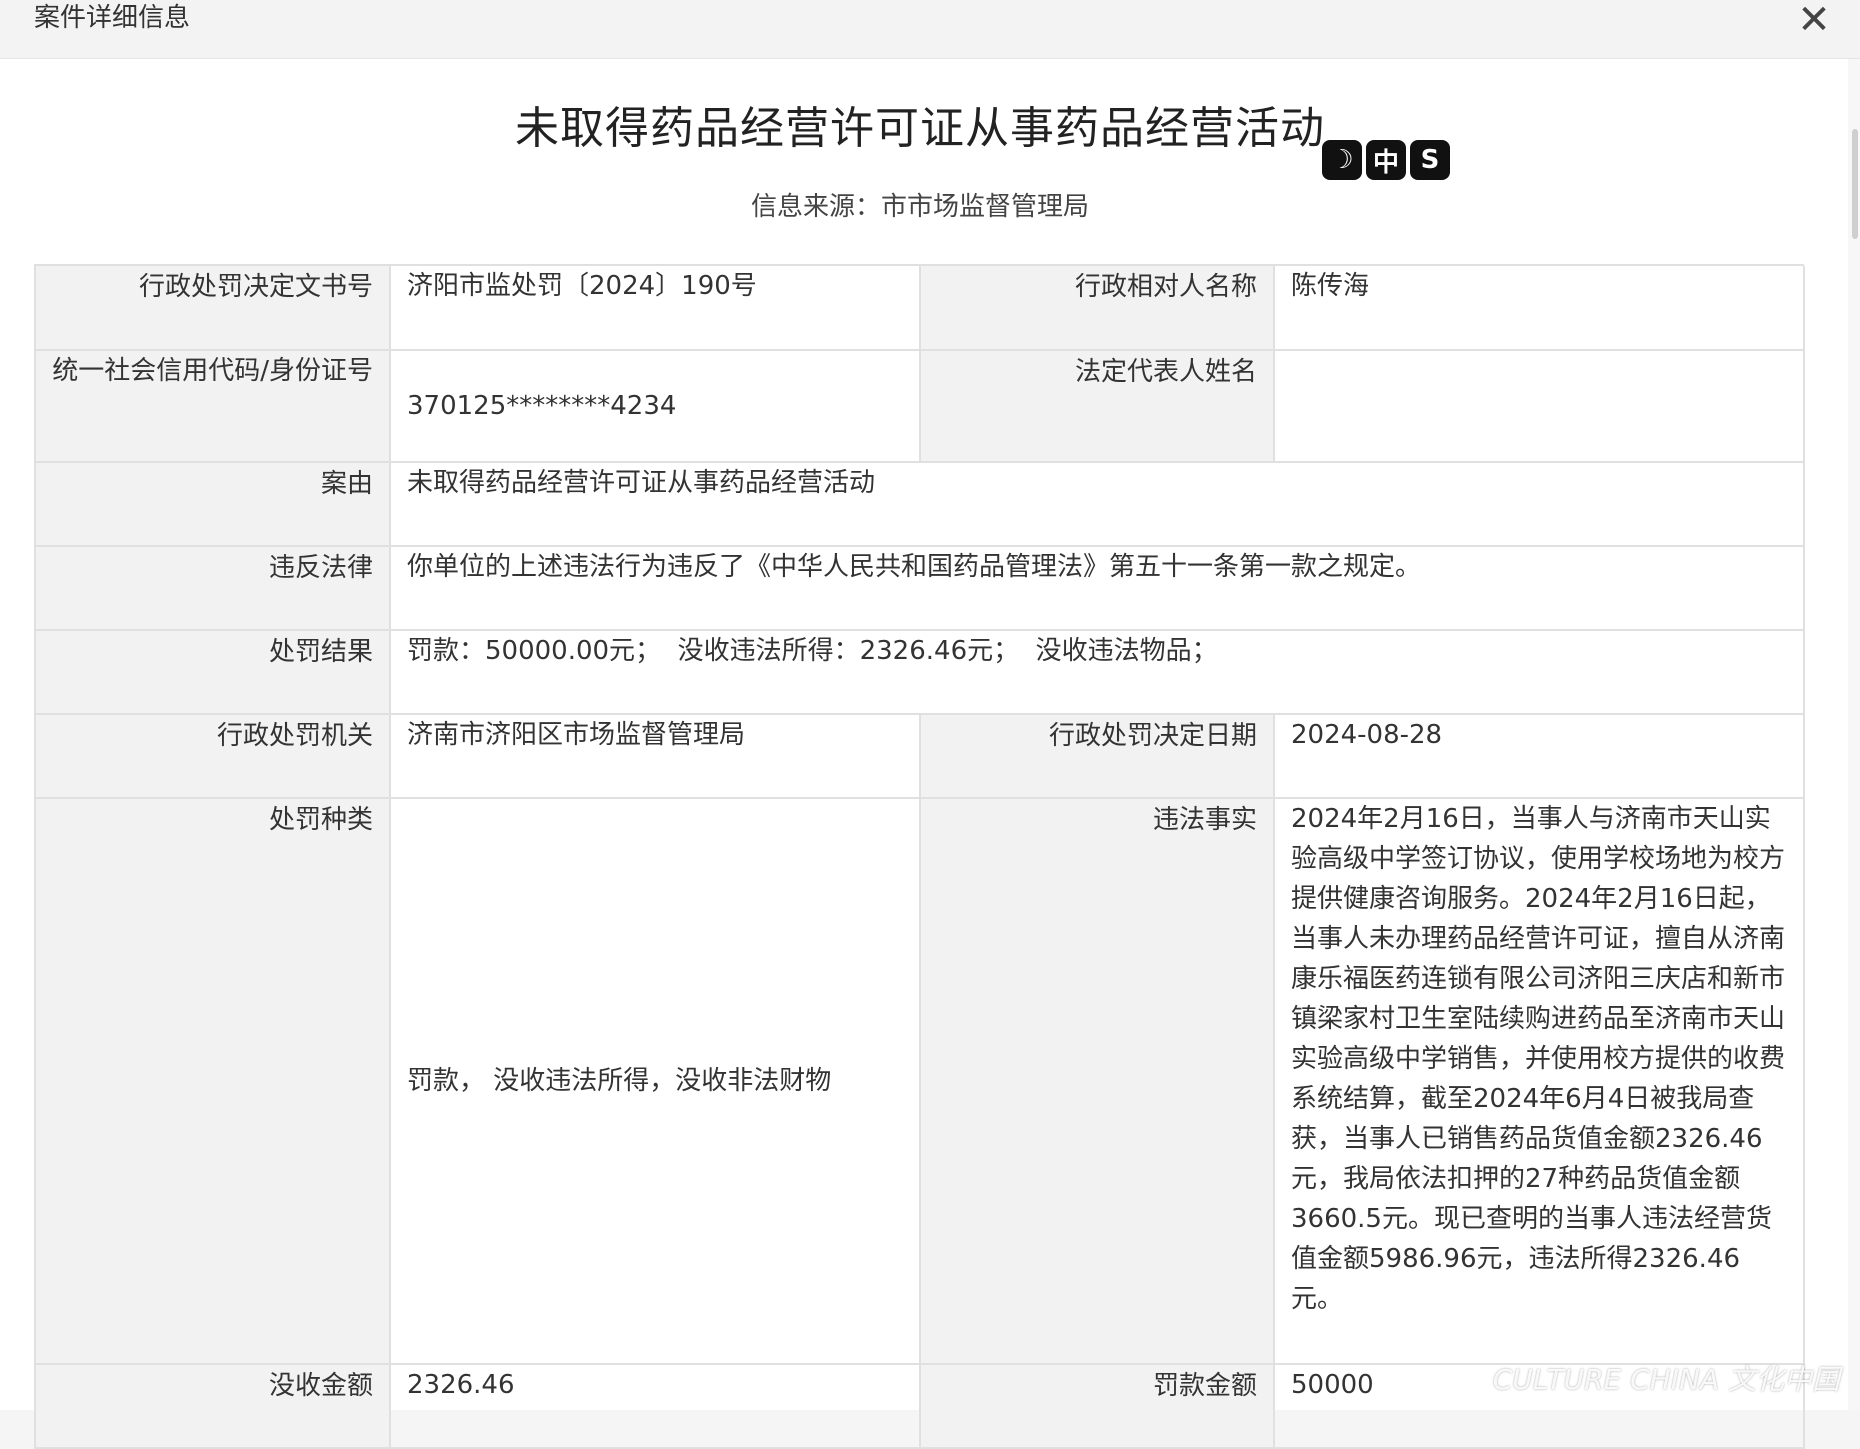 This screenshot has height=1449, width=1860. Describe the element at coordinates (1539, 406) in the screenshot. I see `legal-rep-value` at that location.